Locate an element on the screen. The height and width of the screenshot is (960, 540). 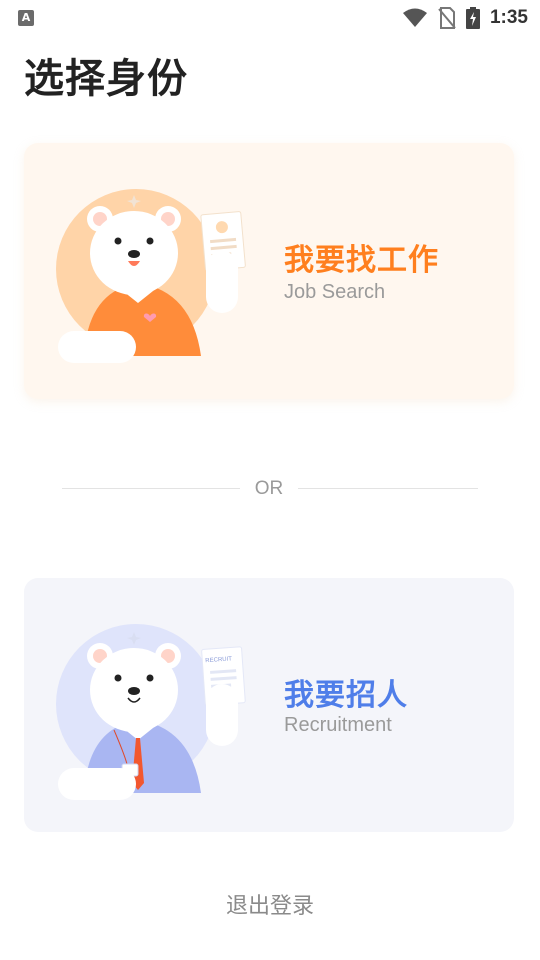
or-separator: OR is located at coordinates (269, 488).